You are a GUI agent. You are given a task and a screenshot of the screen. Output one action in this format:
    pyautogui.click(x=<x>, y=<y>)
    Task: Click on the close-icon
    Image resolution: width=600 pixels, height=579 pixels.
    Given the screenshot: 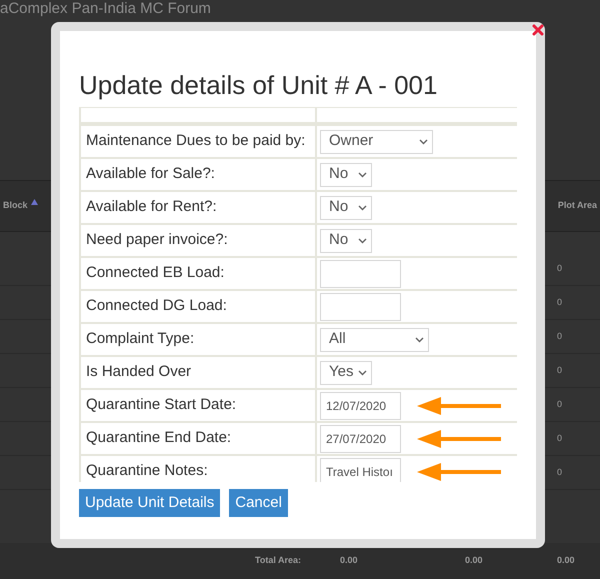 What is the action you would take?
    pyautogui.click(x=538, y=30)
    